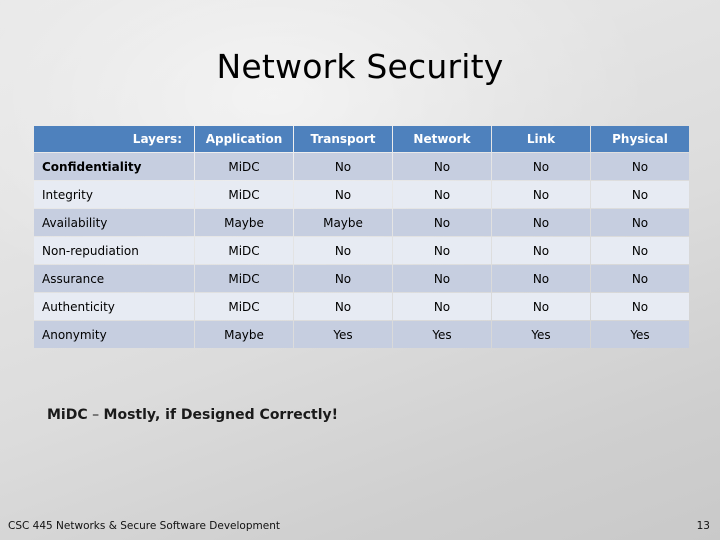  Describe the element at coordinates (640, 139) in the screenshot. I see `column-header-physical: Physical` at that location.